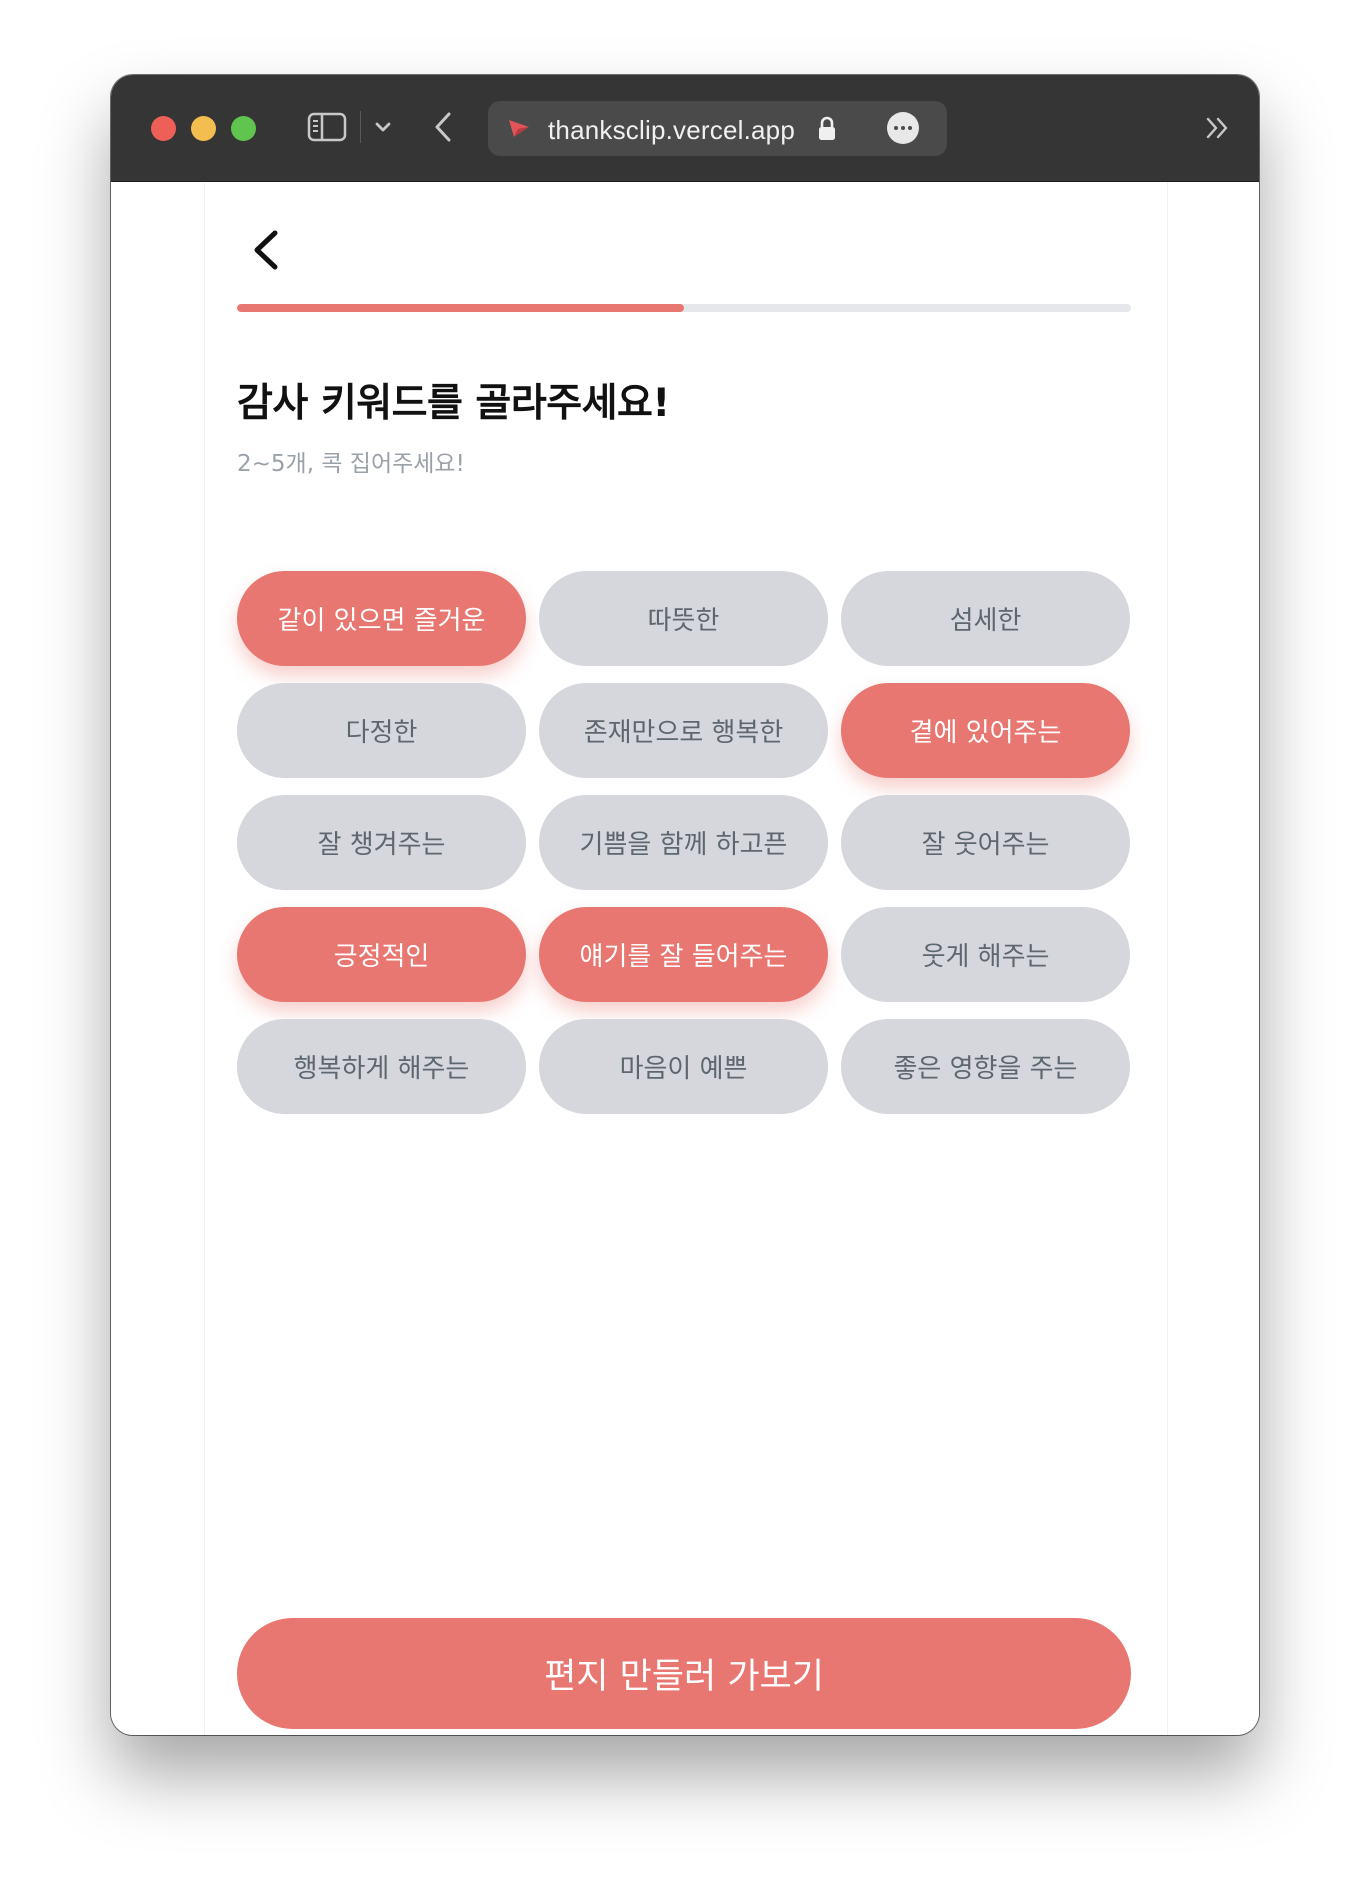  Describe the element at coordinates (267, 250) in the screenshot. I see `back-chevron-icon` at that location.